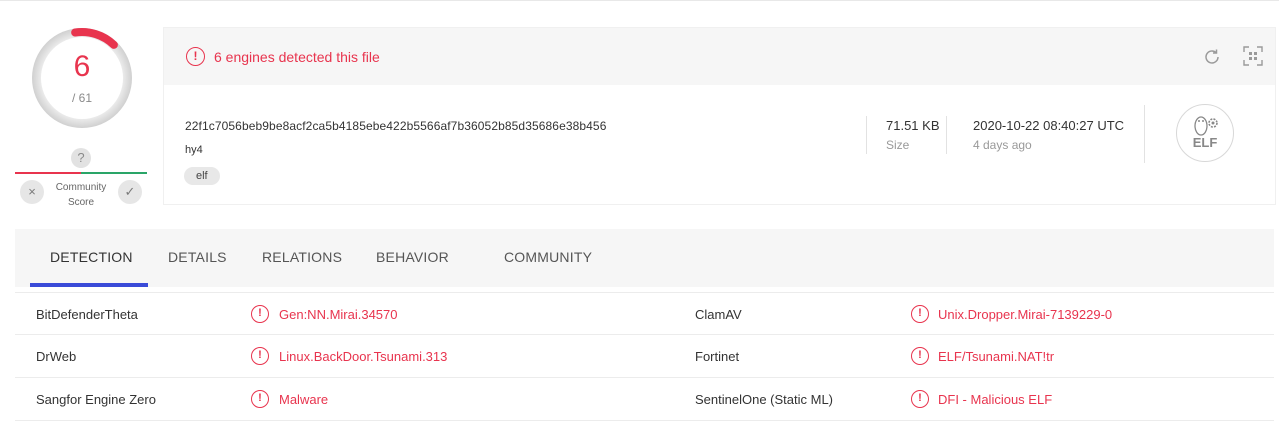 Image resolution: width=1279 pixels, height=421 pixels. I want to click on analysis-date-value: 2020-10-22 08:40:27 UTC, so click(1049, 125).